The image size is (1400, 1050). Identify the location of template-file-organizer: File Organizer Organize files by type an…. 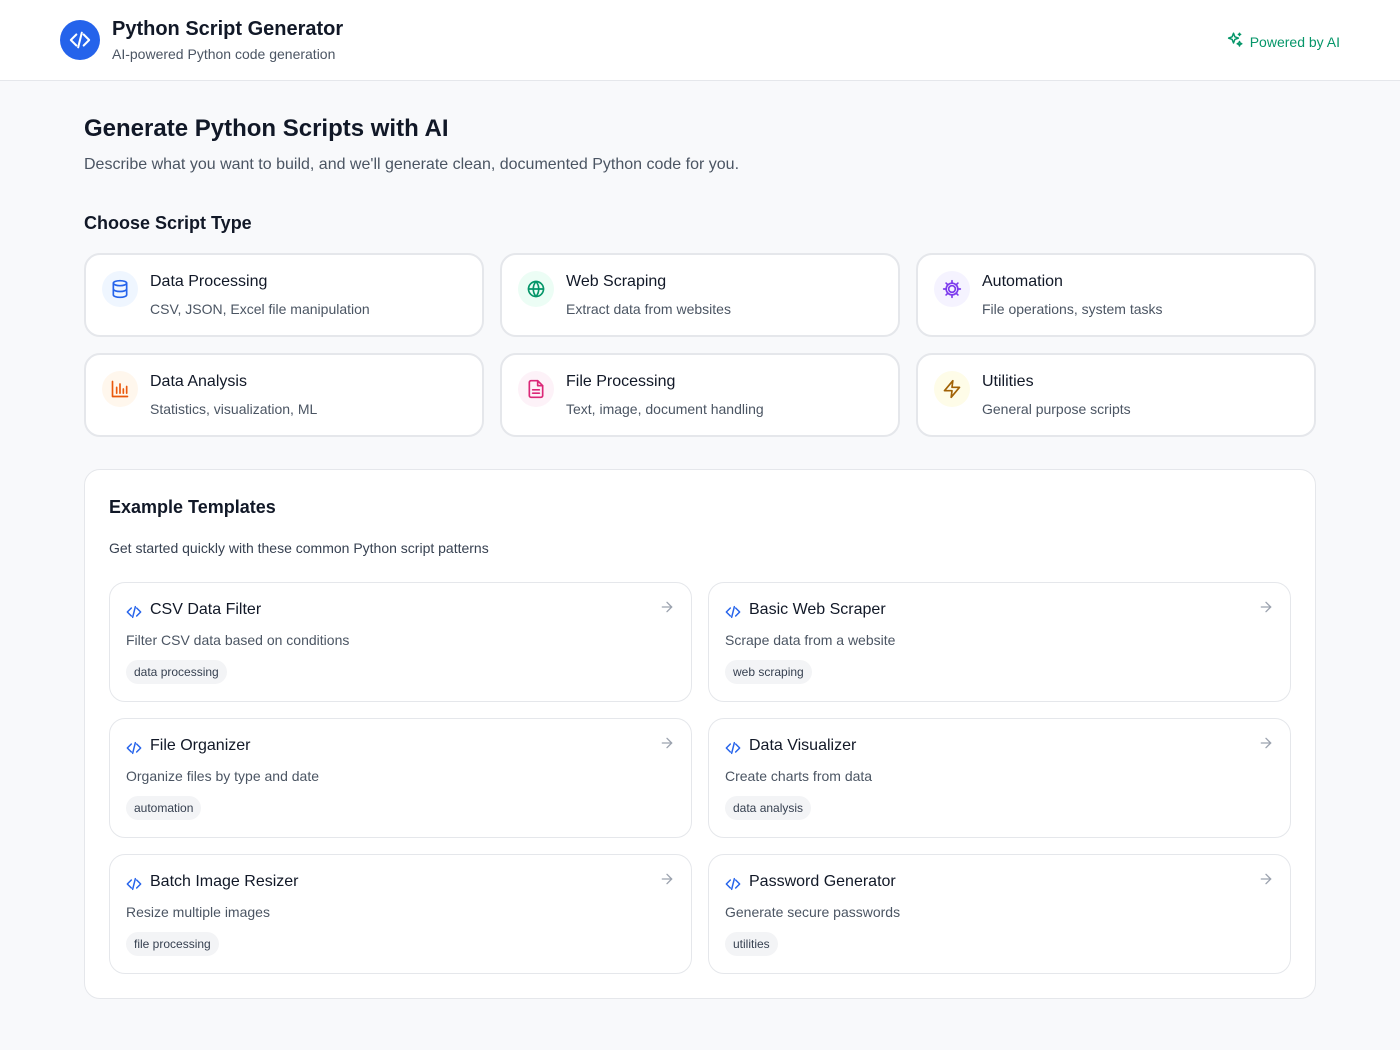
(400, 778).